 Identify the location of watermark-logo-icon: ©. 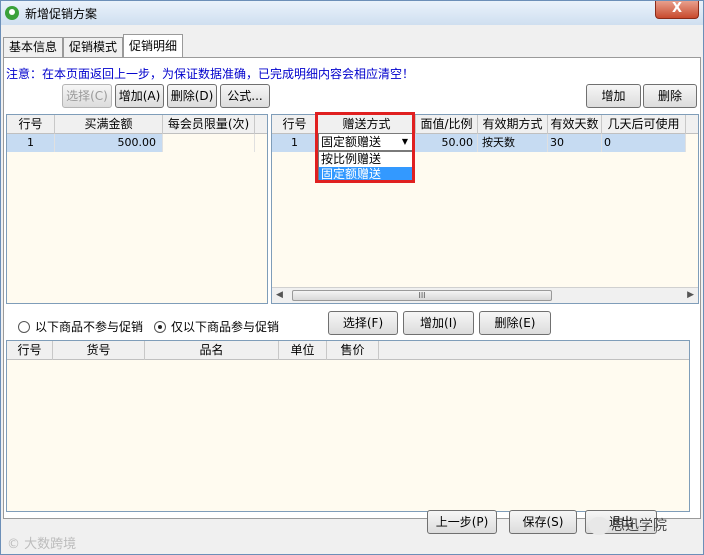
(13, 544).